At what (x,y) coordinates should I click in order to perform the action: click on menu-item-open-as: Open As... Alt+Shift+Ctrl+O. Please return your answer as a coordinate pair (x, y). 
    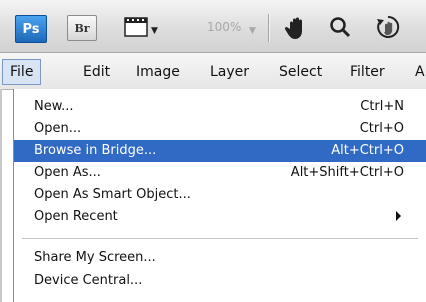
    Looking at the image, I should click on (220, 173).